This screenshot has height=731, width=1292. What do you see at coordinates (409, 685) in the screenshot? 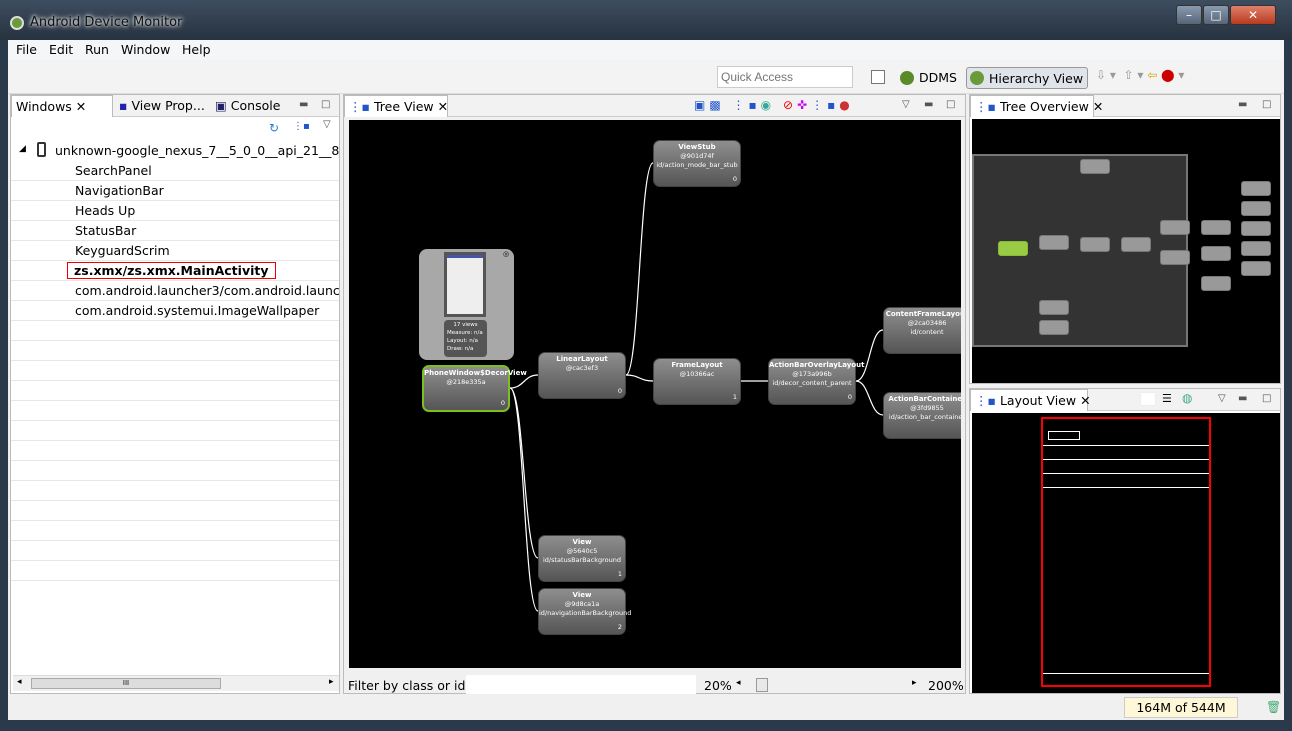
I see `filter-label: Filter by class or id:` at bounding box center [409, 685].